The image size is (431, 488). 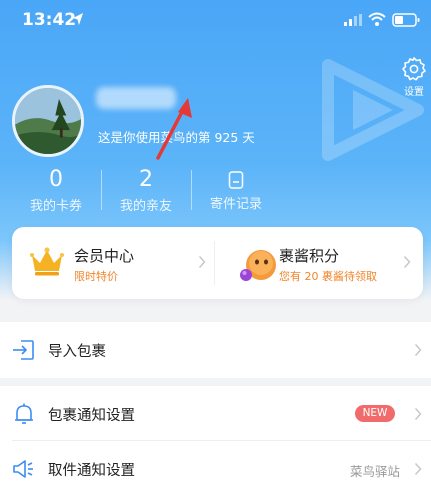 What do you see at coordinates (56, 179) in the screenshot?
I see `coupons-count: 0` at bounding box center [56, 179].